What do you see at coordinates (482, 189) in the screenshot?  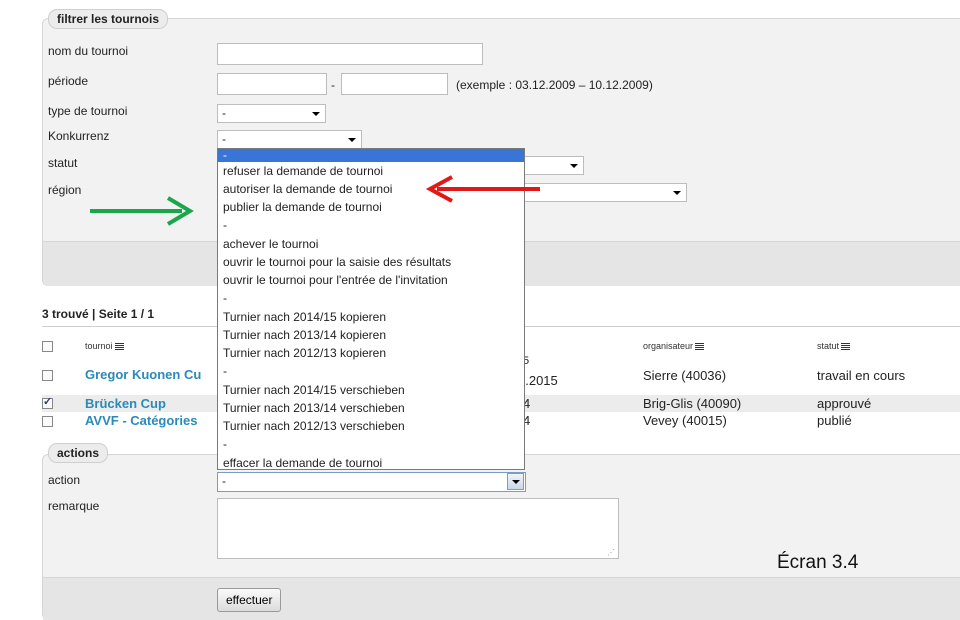 I see `red-arrow-icon` at bounding box center [482, 189].